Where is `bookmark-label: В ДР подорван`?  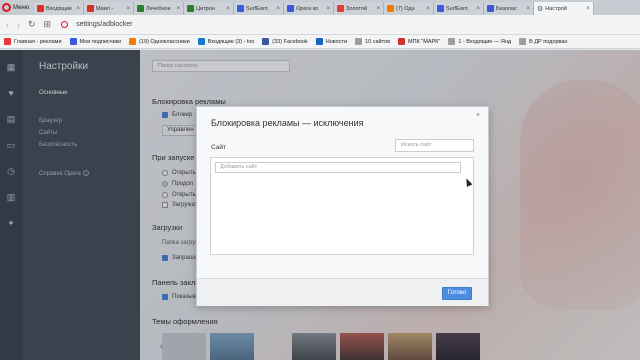 bookmark-label: В ДР подорван is located at coordinates (548, 41).